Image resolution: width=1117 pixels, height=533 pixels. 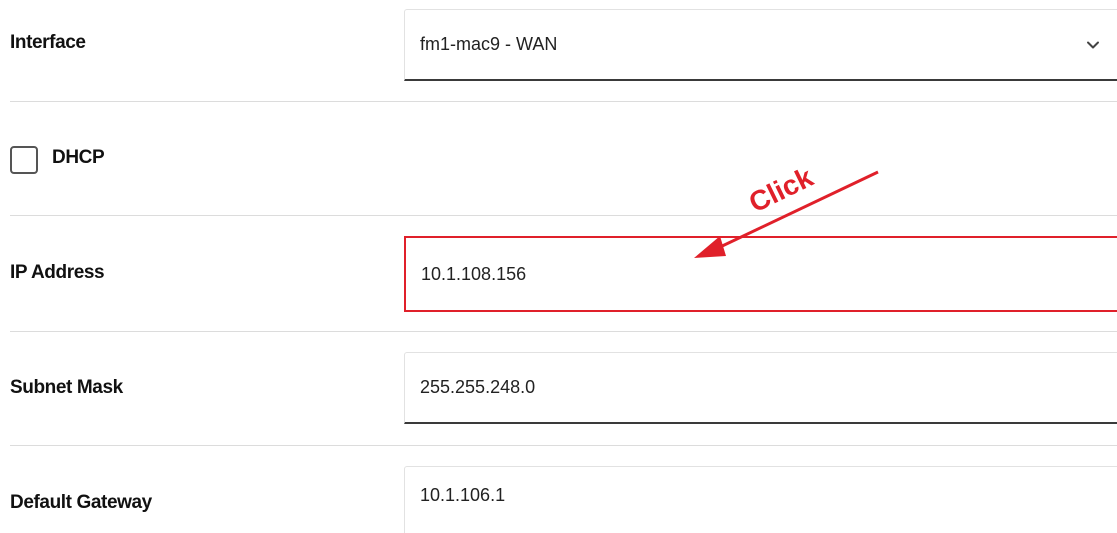 I want to click on default-gateway-value: 10.1.106.1, so click(x=463, y=495).